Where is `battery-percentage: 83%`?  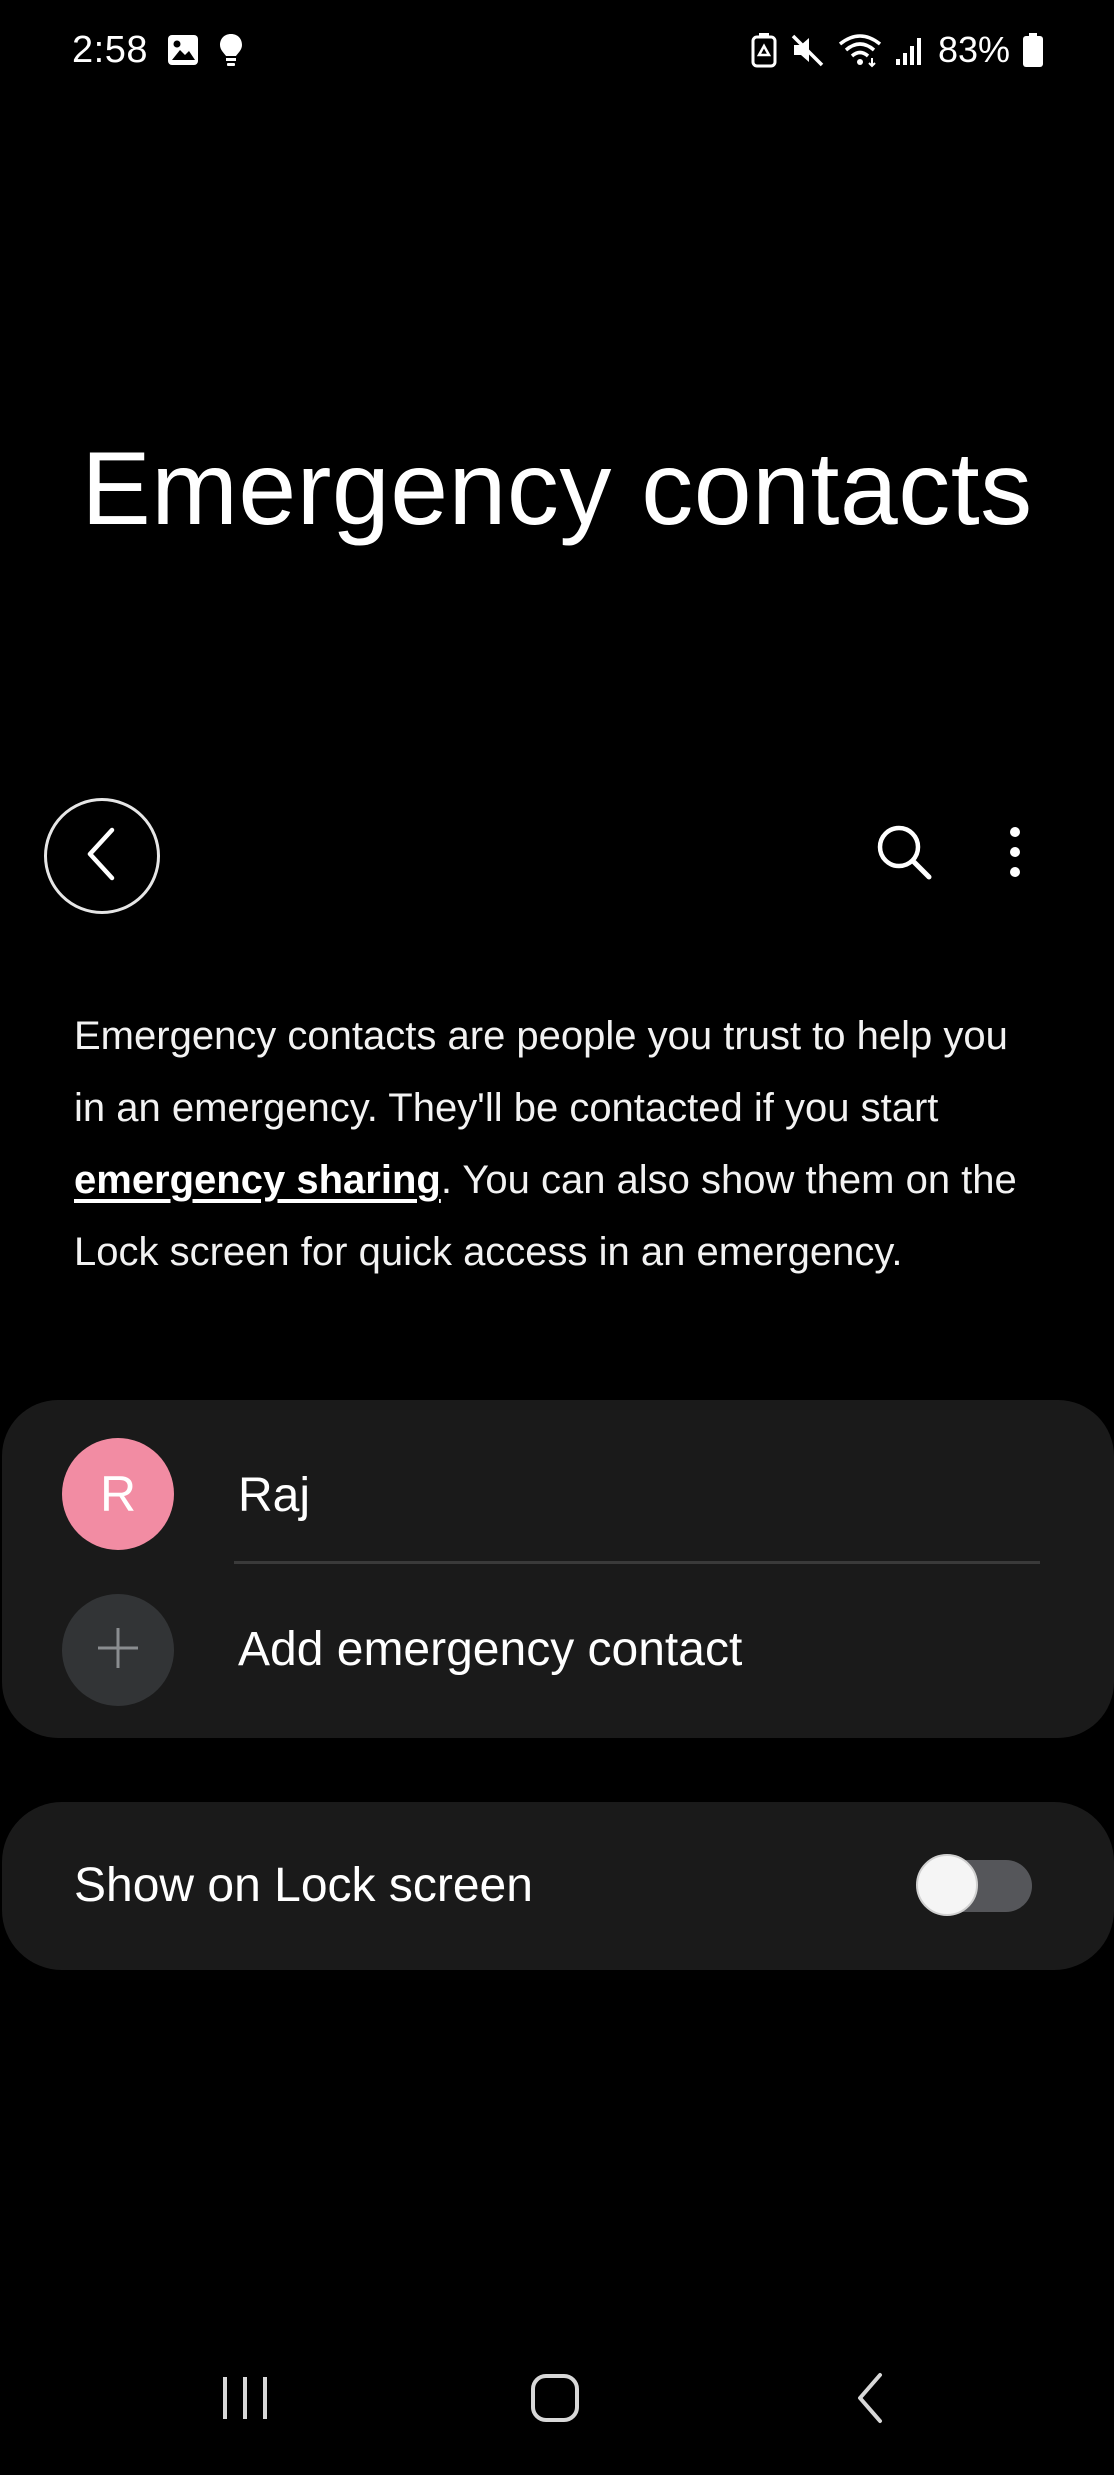 battery-percentage: 83% is located at coordinates (973, 49).